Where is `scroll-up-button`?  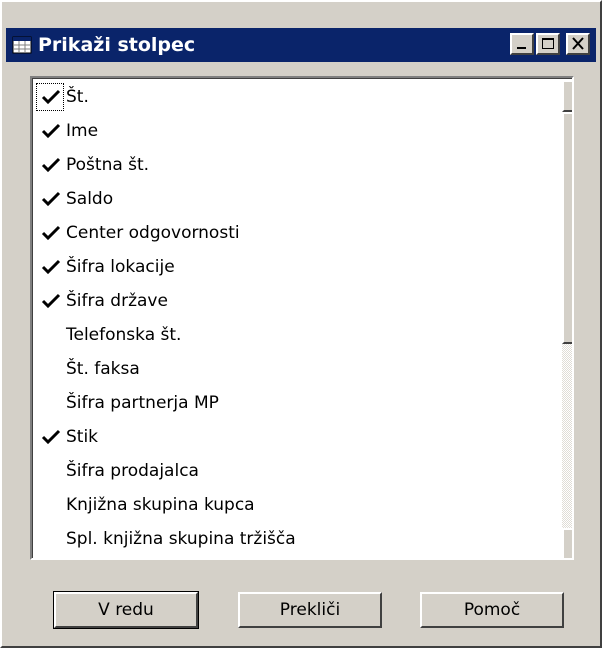
scroll-up-button is located at coordinates (568, 96).